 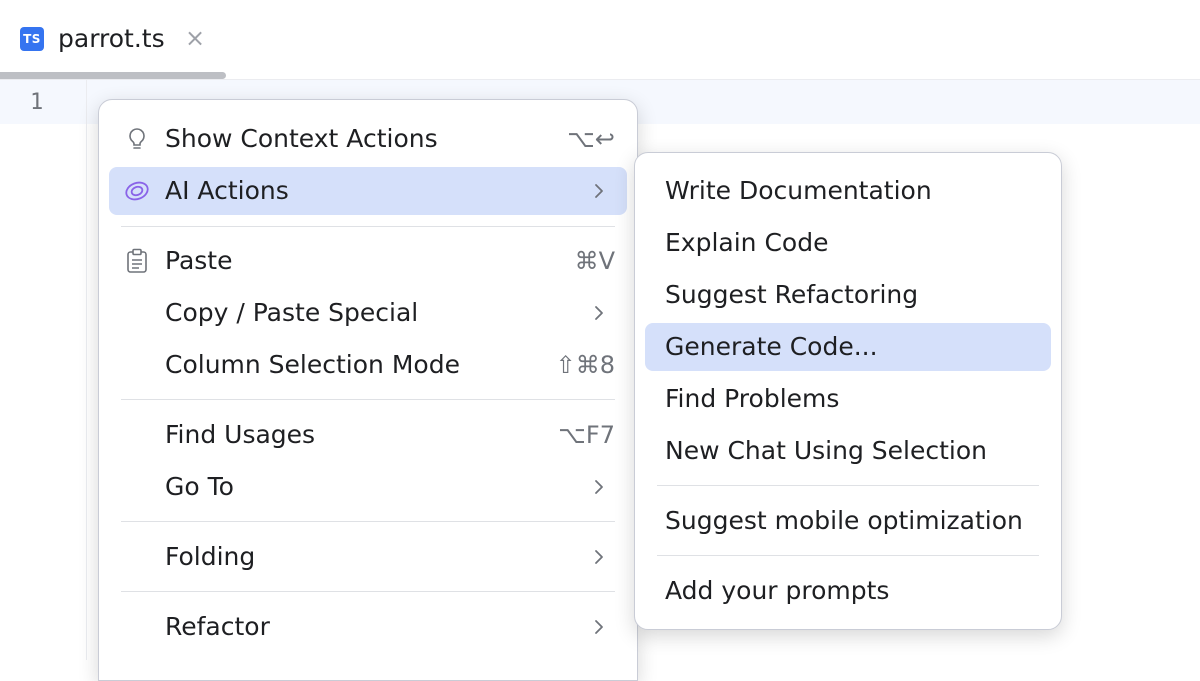 I want to click on menu-item-label: Find Usages, so click(x=240, y=434).